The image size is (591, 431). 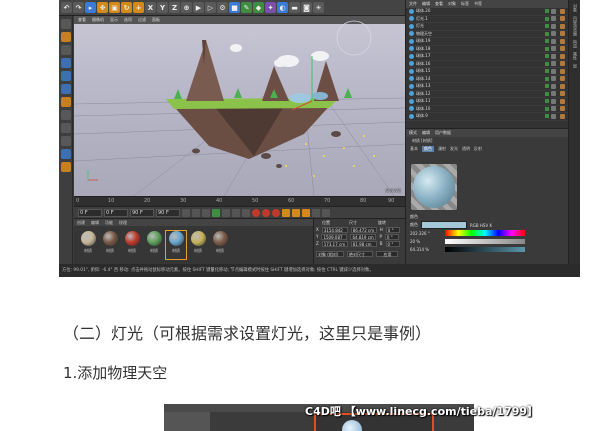 I want to click on apply-button: 应用, so click(x=387, y=253).